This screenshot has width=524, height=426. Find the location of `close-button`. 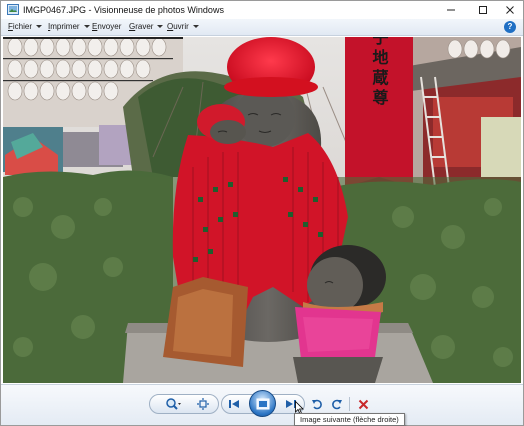

close-button is located at coordinates (510, 10).